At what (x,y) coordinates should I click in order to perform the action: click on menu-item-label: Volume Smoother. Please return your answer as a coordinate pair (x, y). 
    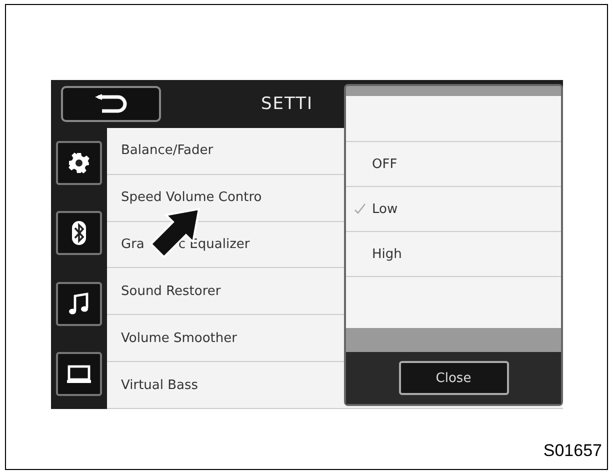
    Looking at the image, I should click on (179, 338).